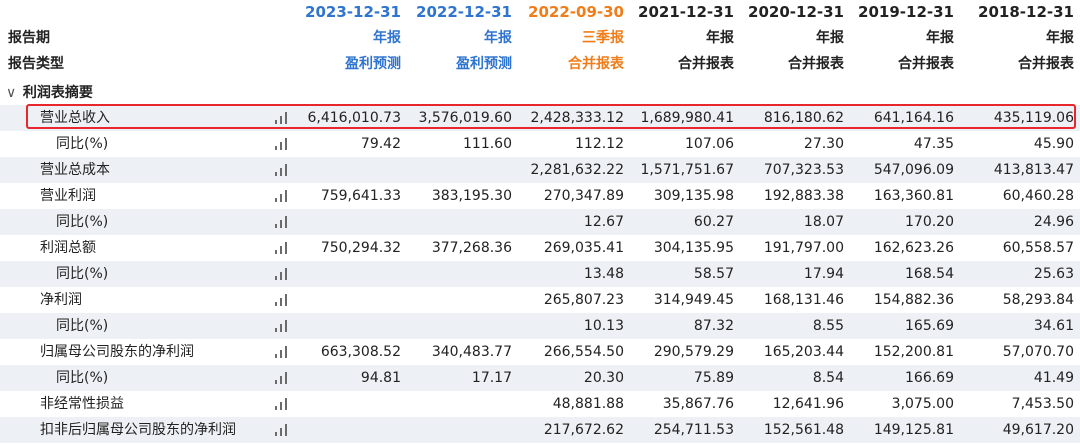 This screenshot has height=448, width=1080. Describe the element at coordinates (1038, 300) in the screenshot. I see `table-cell: 58,293.84` at that location.